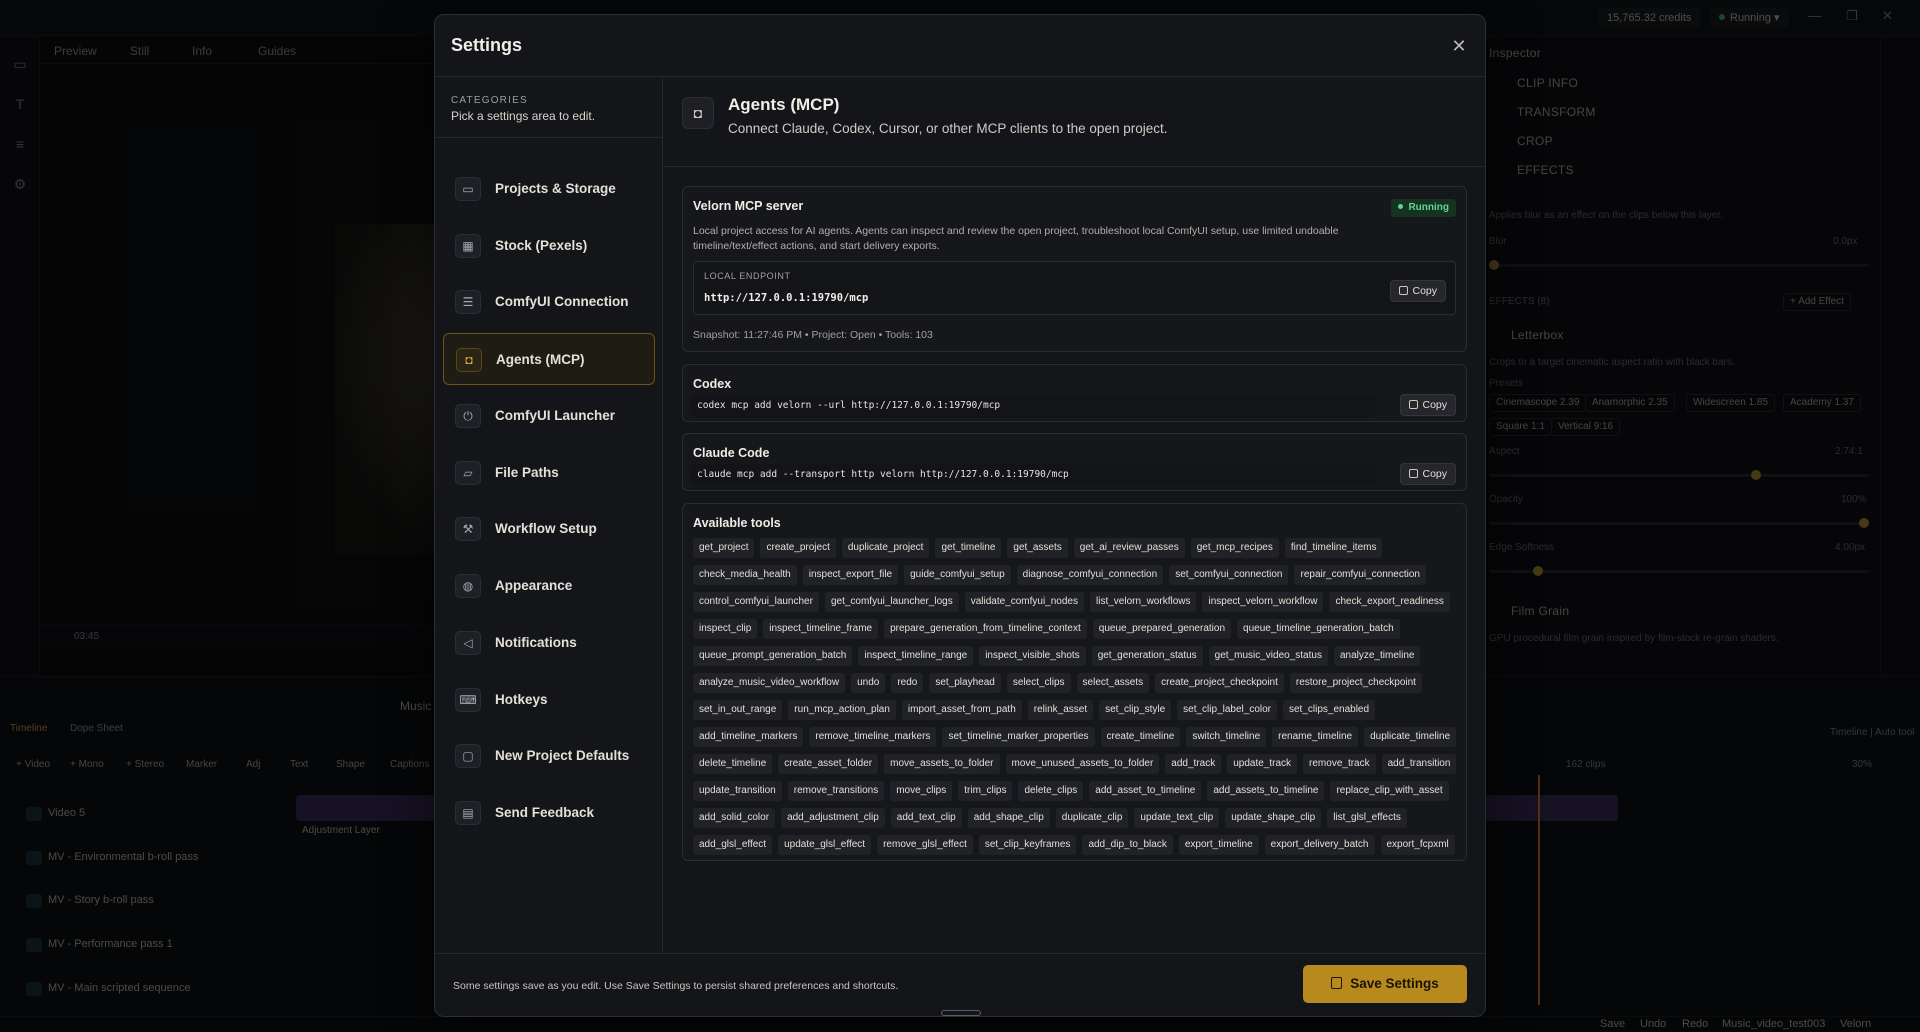 The width and height of the screenshot is (1920, 1032). Describe the element at coordinates (738, 710) in the screenshot. I see `tool-chip: set_in_out_range` at that location.